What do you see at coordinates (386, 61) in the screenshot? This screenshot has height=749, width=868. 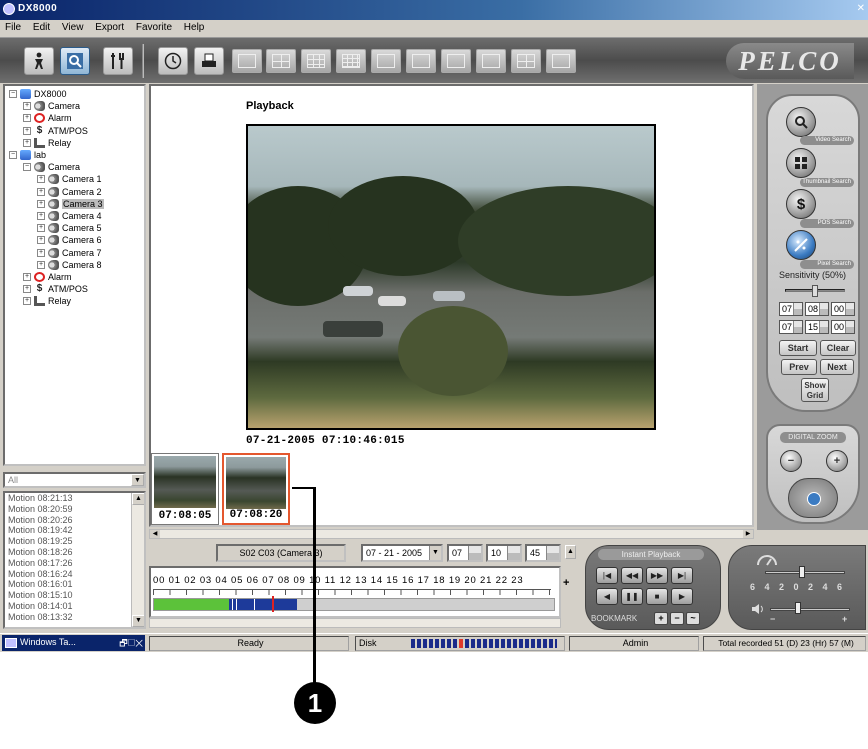 I see `layout-1plus5-button` at bounding box center [386, 61].